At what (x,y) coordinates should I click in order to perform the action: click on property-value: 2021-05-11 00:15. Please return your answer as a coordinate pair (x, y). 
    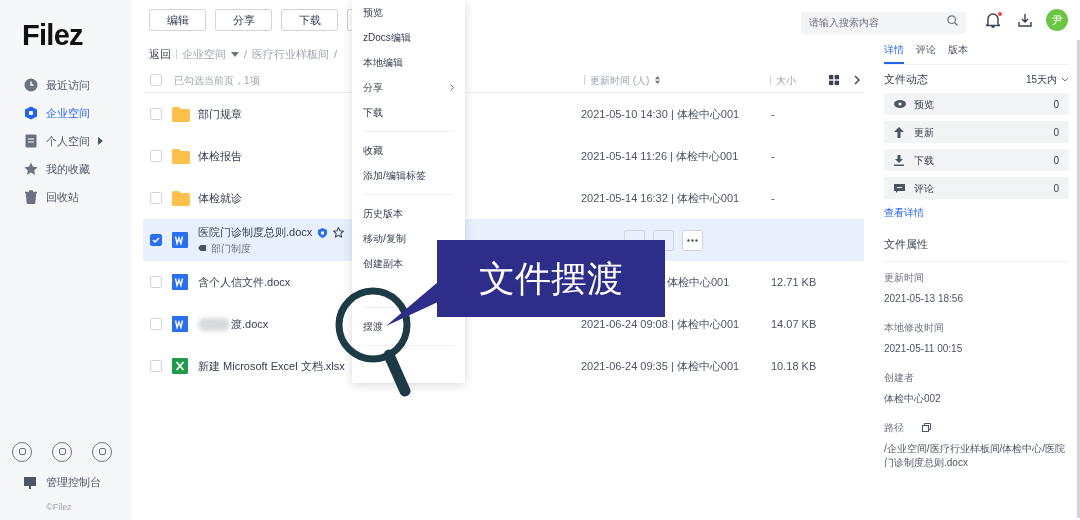
    Looking at the image, I should click on (924, 348).